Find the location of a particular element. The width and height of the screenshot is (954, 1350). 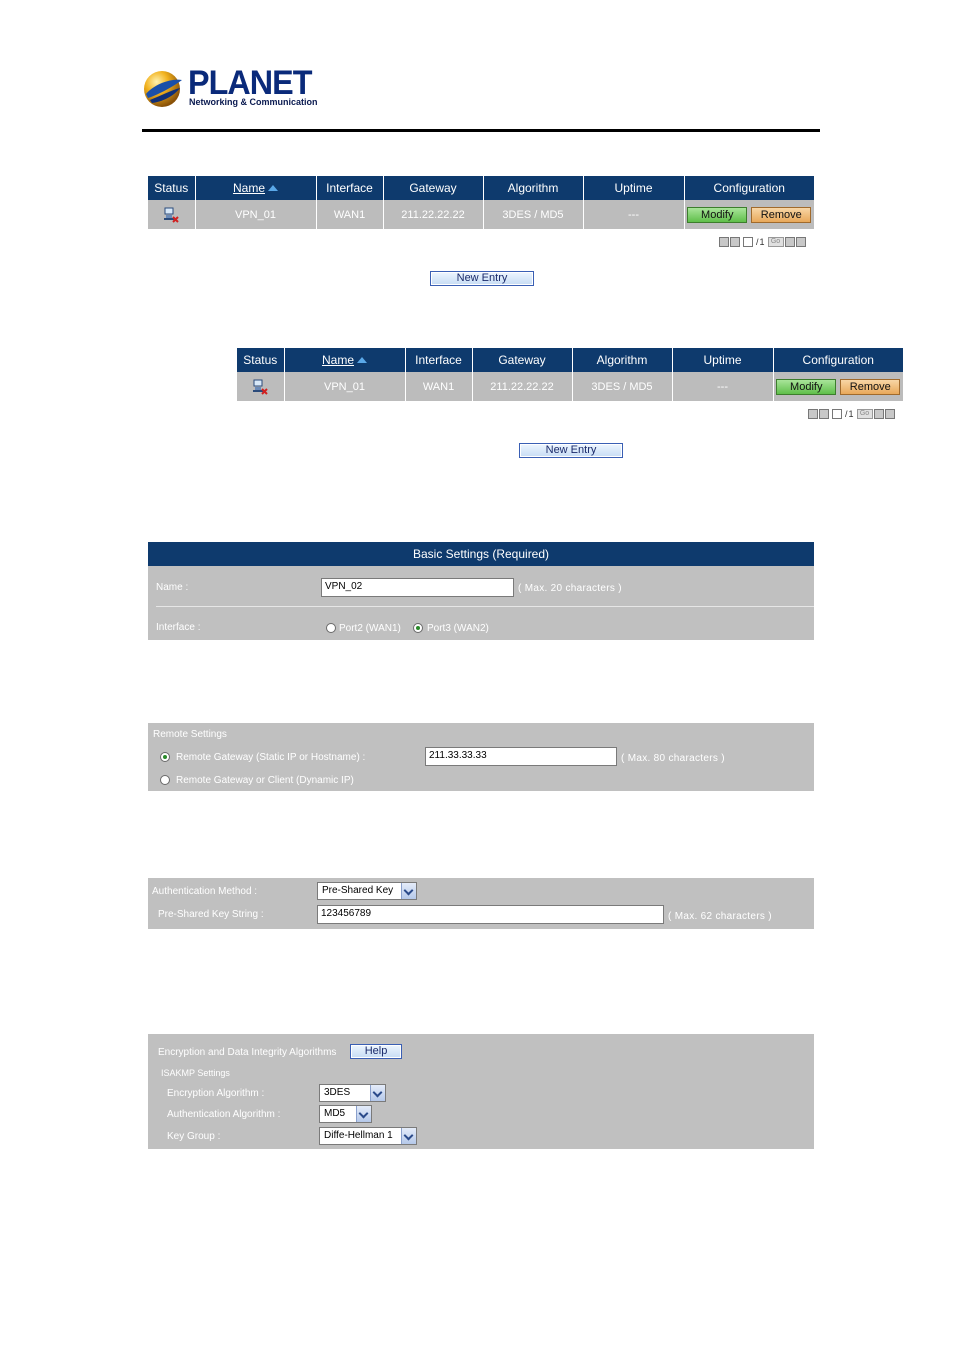

auth-method-select: Pre-Shared Key is located at coordinates (367, 891).